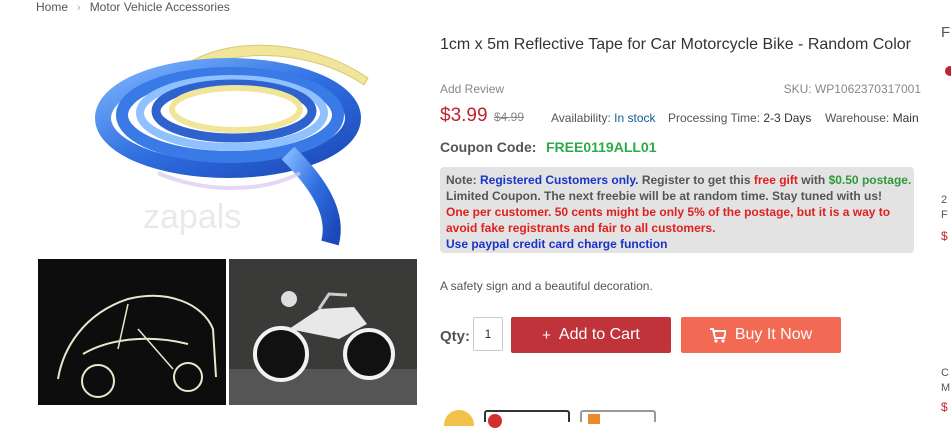 This screenshot has width=951, height=428. What do you see at coordinates (714, 118) in the screenshot?
I see `processing-time-label: Processing Time:` at bounding box center [714, 118].